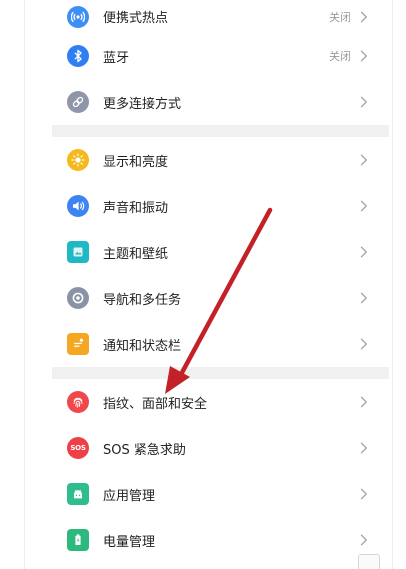 This screenshot has width=406, height=569. Describe the element at coordinates (220, 402) in the screenshot. I see `settings-row: 指纹、面部和安全` at that location.